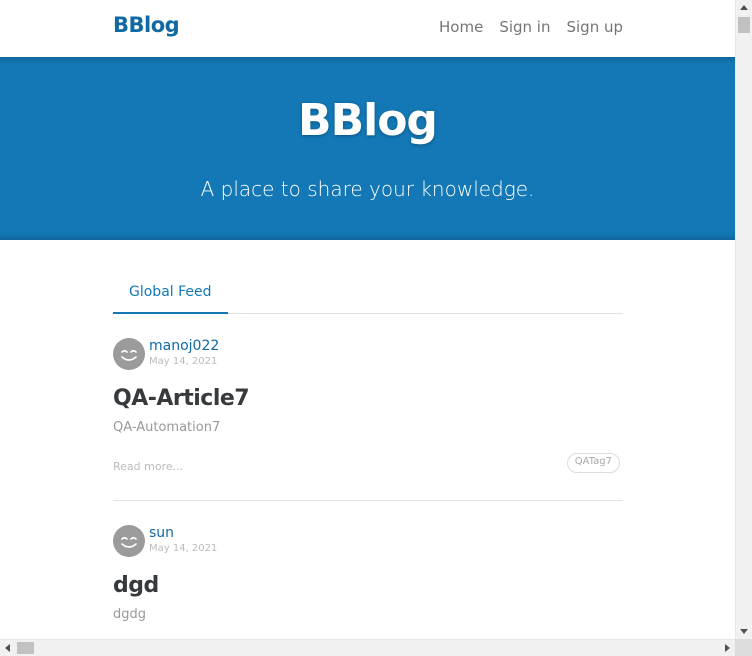 The height and width of the screenshot is (656, 752). What do you see at coordinates (461, 27) in the screenshot?
I see `nav-home-link: Home` at bounding box center [461, 27].